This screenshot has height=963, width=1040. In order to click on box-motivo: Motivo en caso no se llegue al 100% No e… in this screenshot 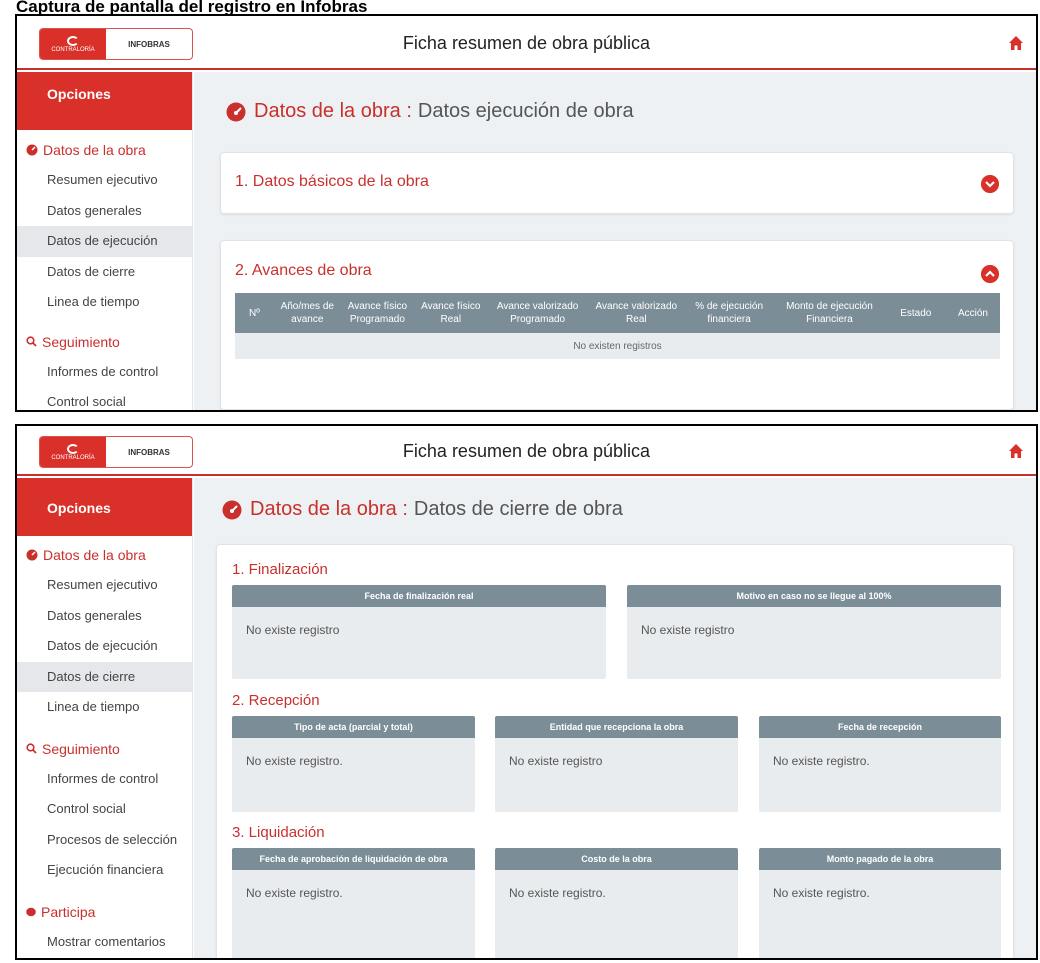, I will do `click(814, 632)`.